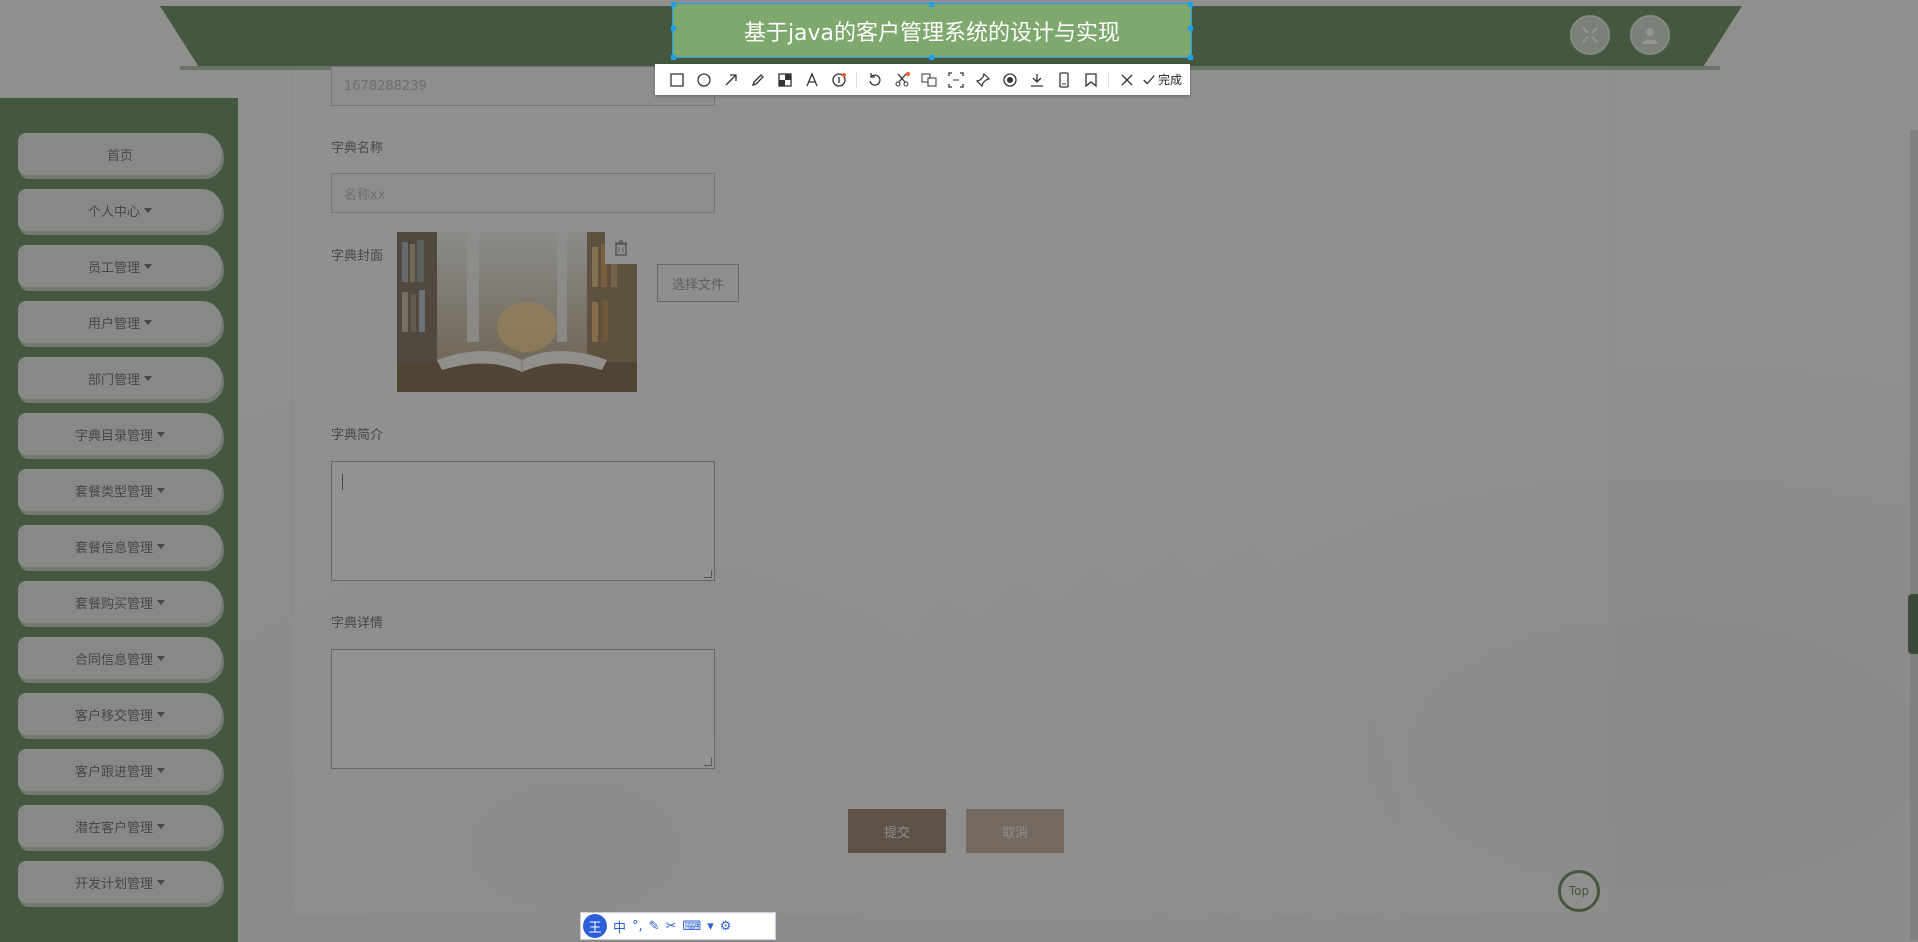 The image size is (1918, 942). What do you see at coordinates (730, 79) in the screenshot?
I see `arrow-icon` at bounding box center [730, 79].